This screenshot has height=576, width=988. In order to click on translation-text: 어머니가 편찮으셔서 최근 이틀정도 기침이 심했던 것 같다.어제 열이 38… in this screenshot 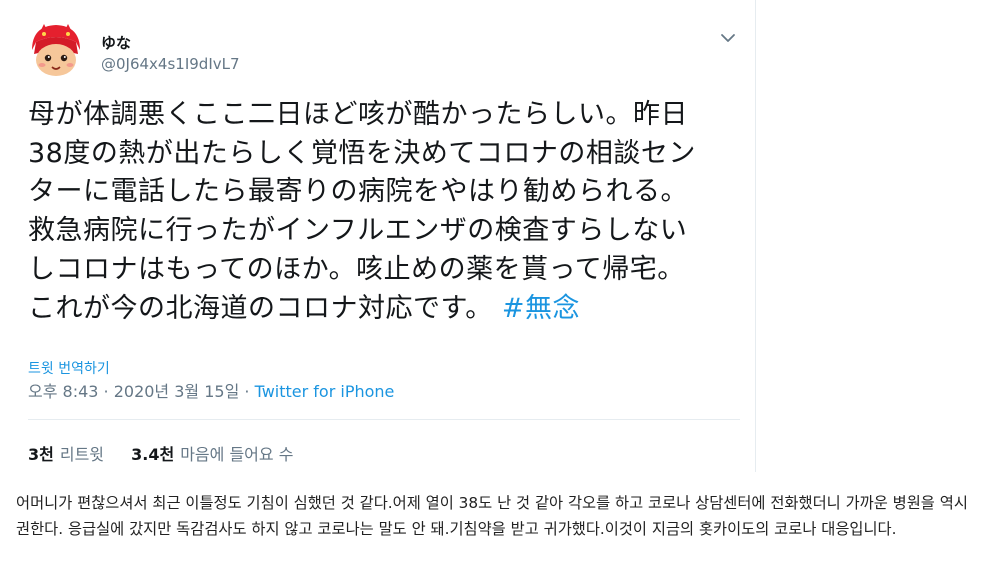, I will do `click(492, 516)`.